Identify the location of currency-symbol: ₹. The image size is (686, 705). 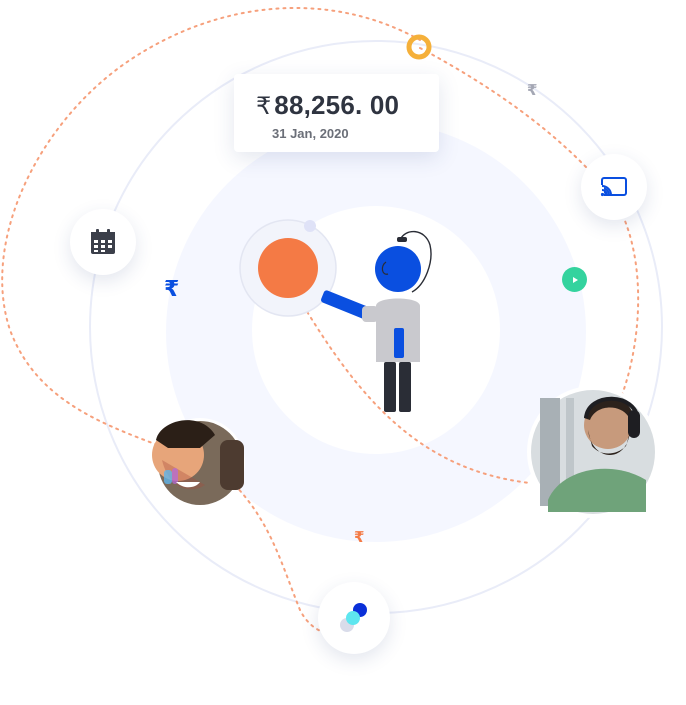
(264, 106).